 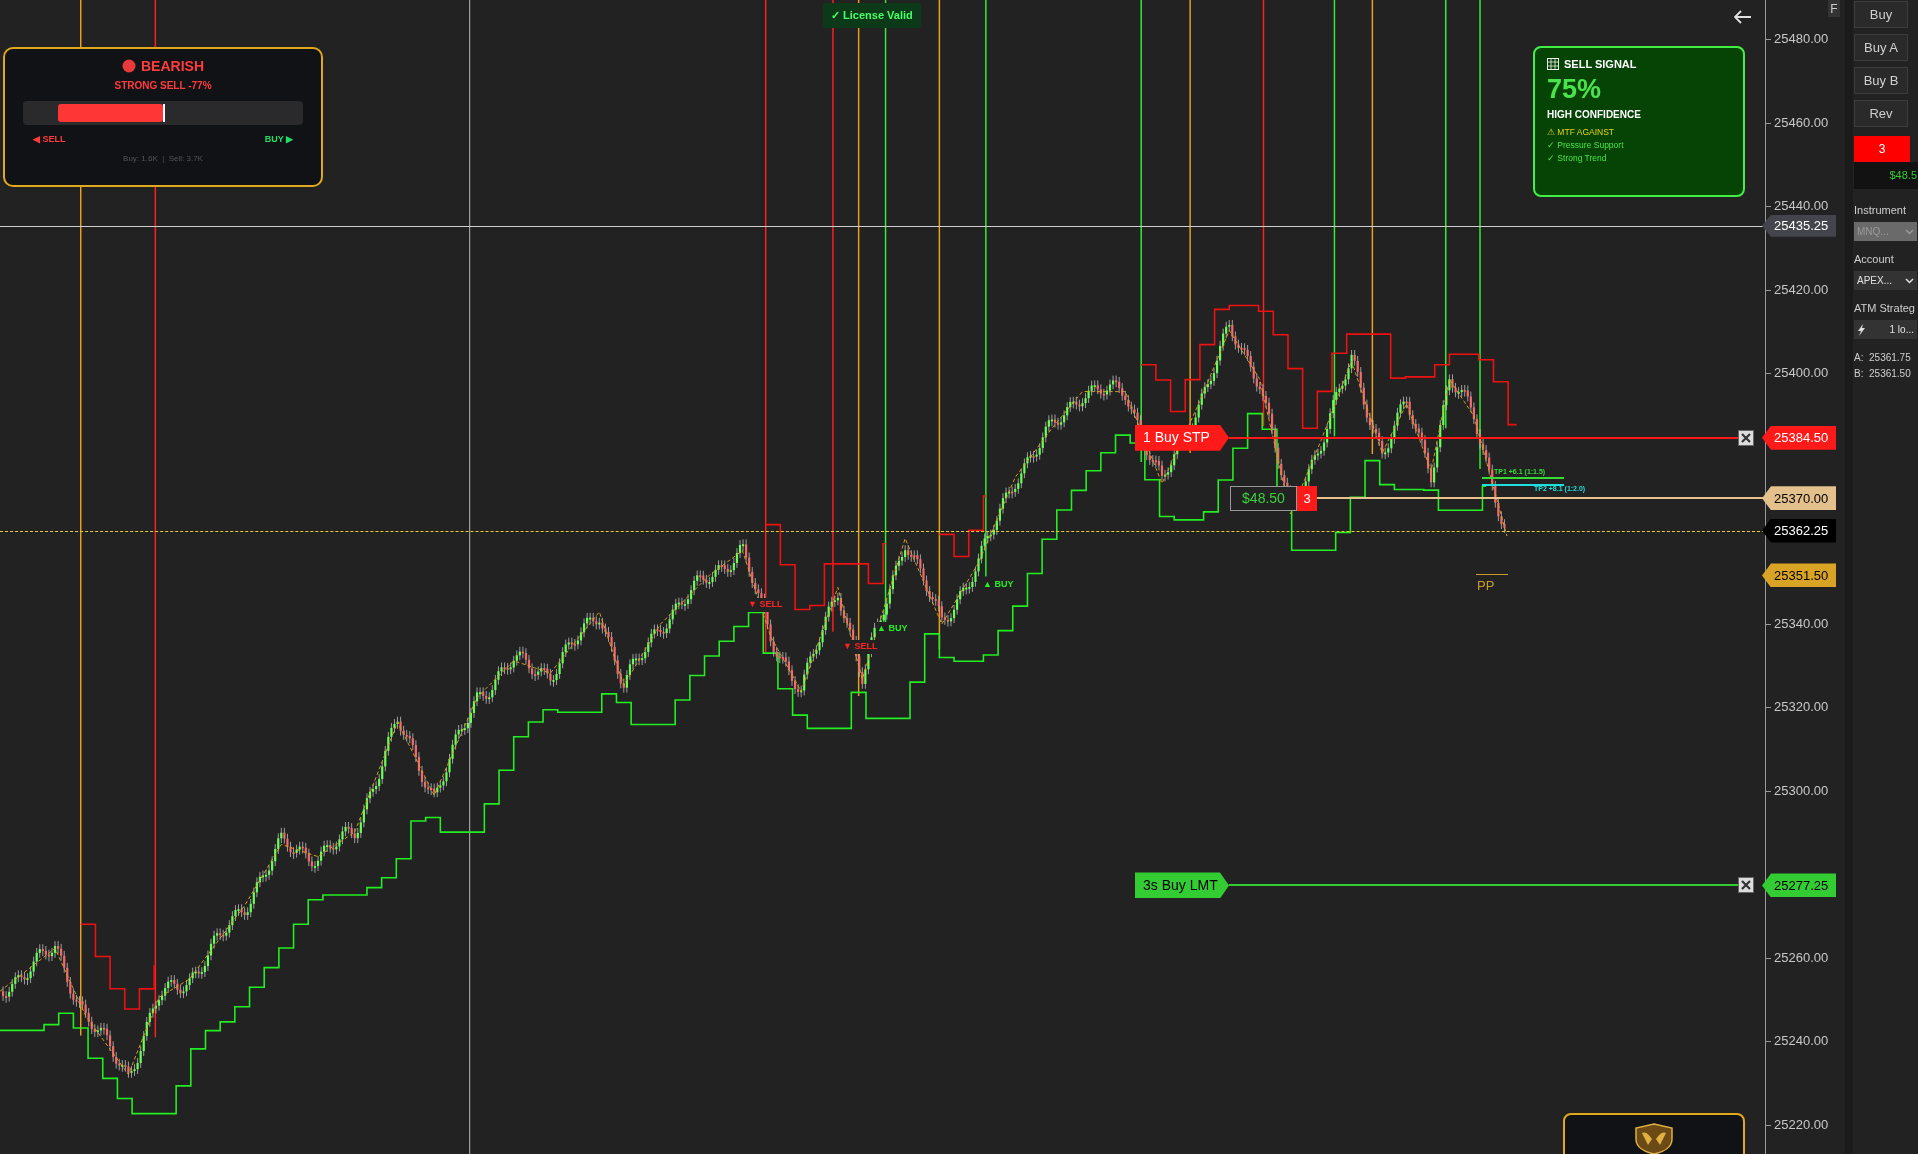 I want to click on confidence-label: HIGH CONFIDENCE, so click(x=1594, y=114).